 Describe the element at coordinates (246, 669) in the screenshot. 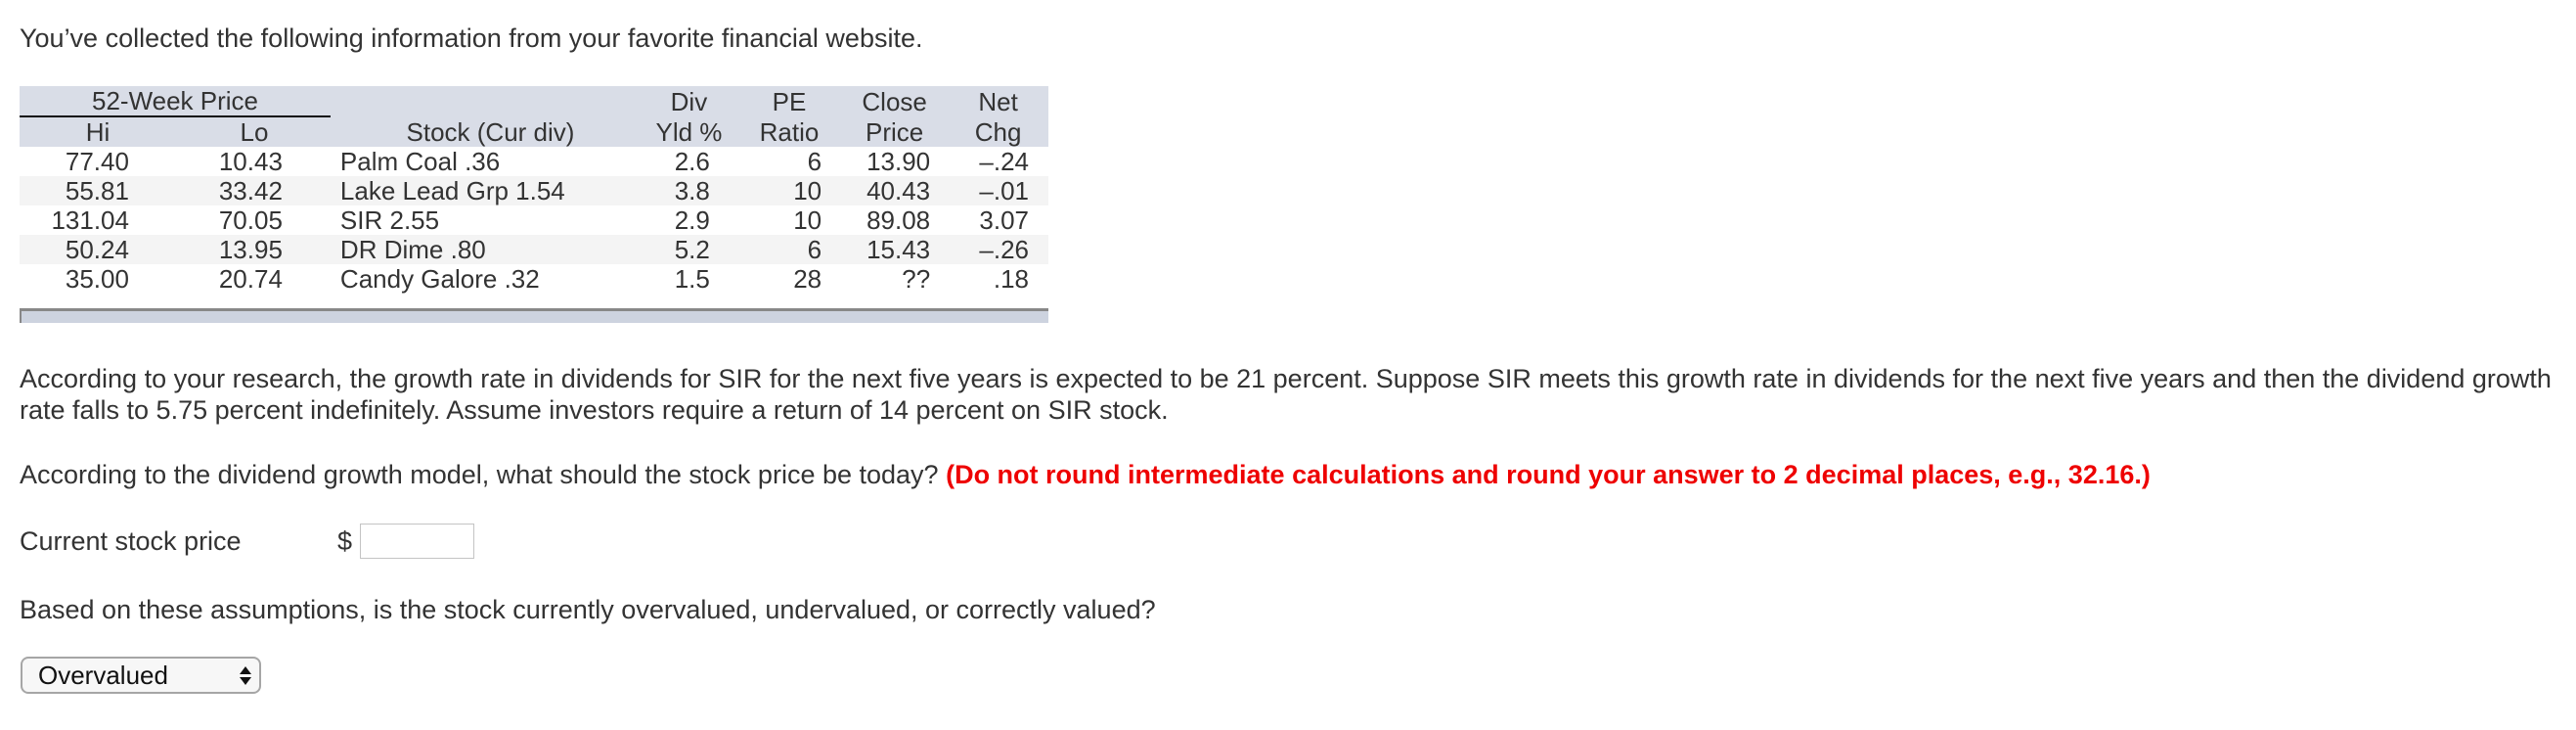

I see `chevron-up-icon` at that location.